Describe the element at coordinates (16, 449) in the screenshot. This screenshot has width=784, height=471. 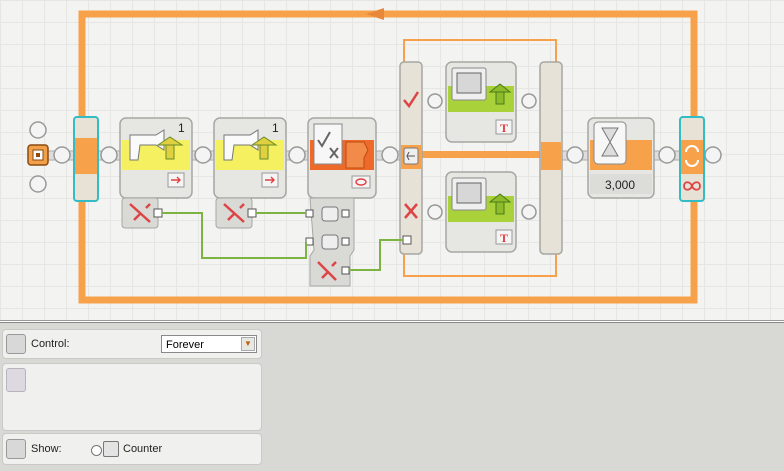
I see `show-icon` at that location.